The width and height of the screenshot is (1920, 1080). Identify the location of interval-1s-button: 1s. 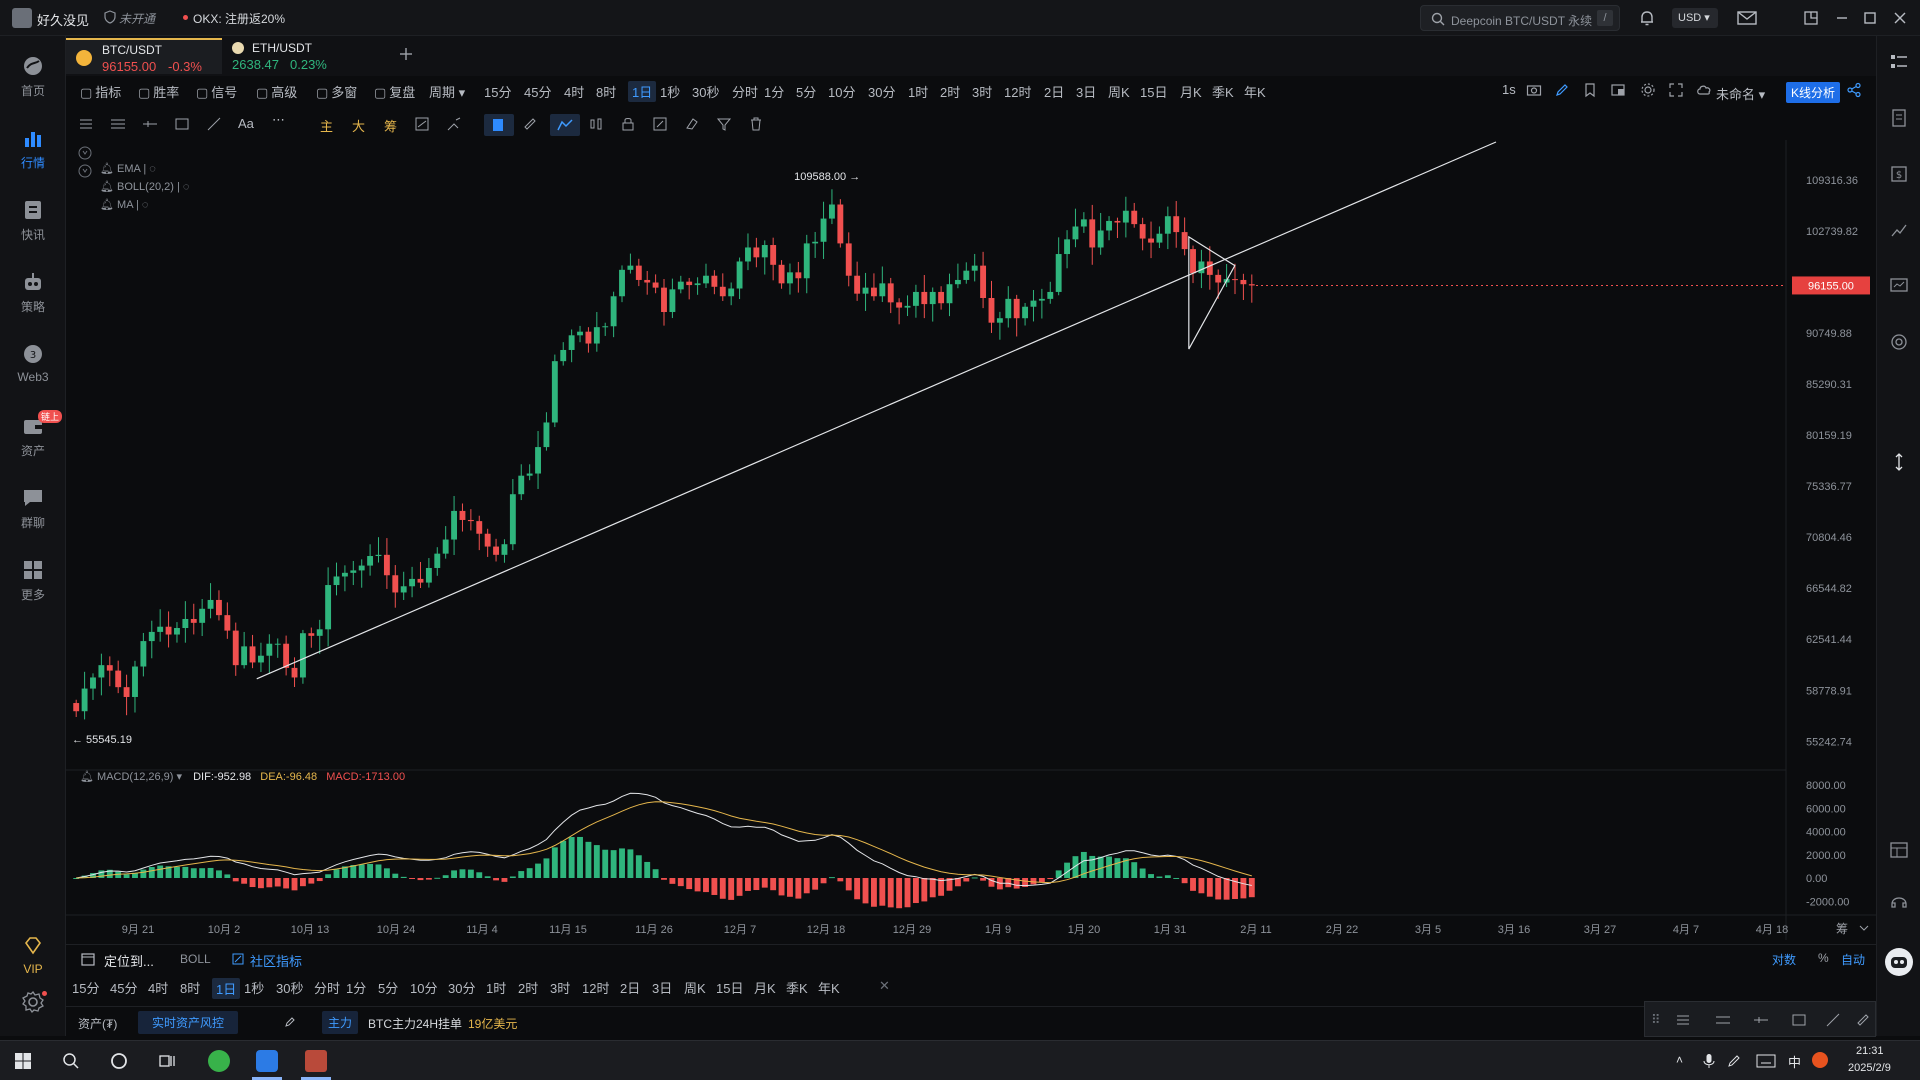
(1509, 89).